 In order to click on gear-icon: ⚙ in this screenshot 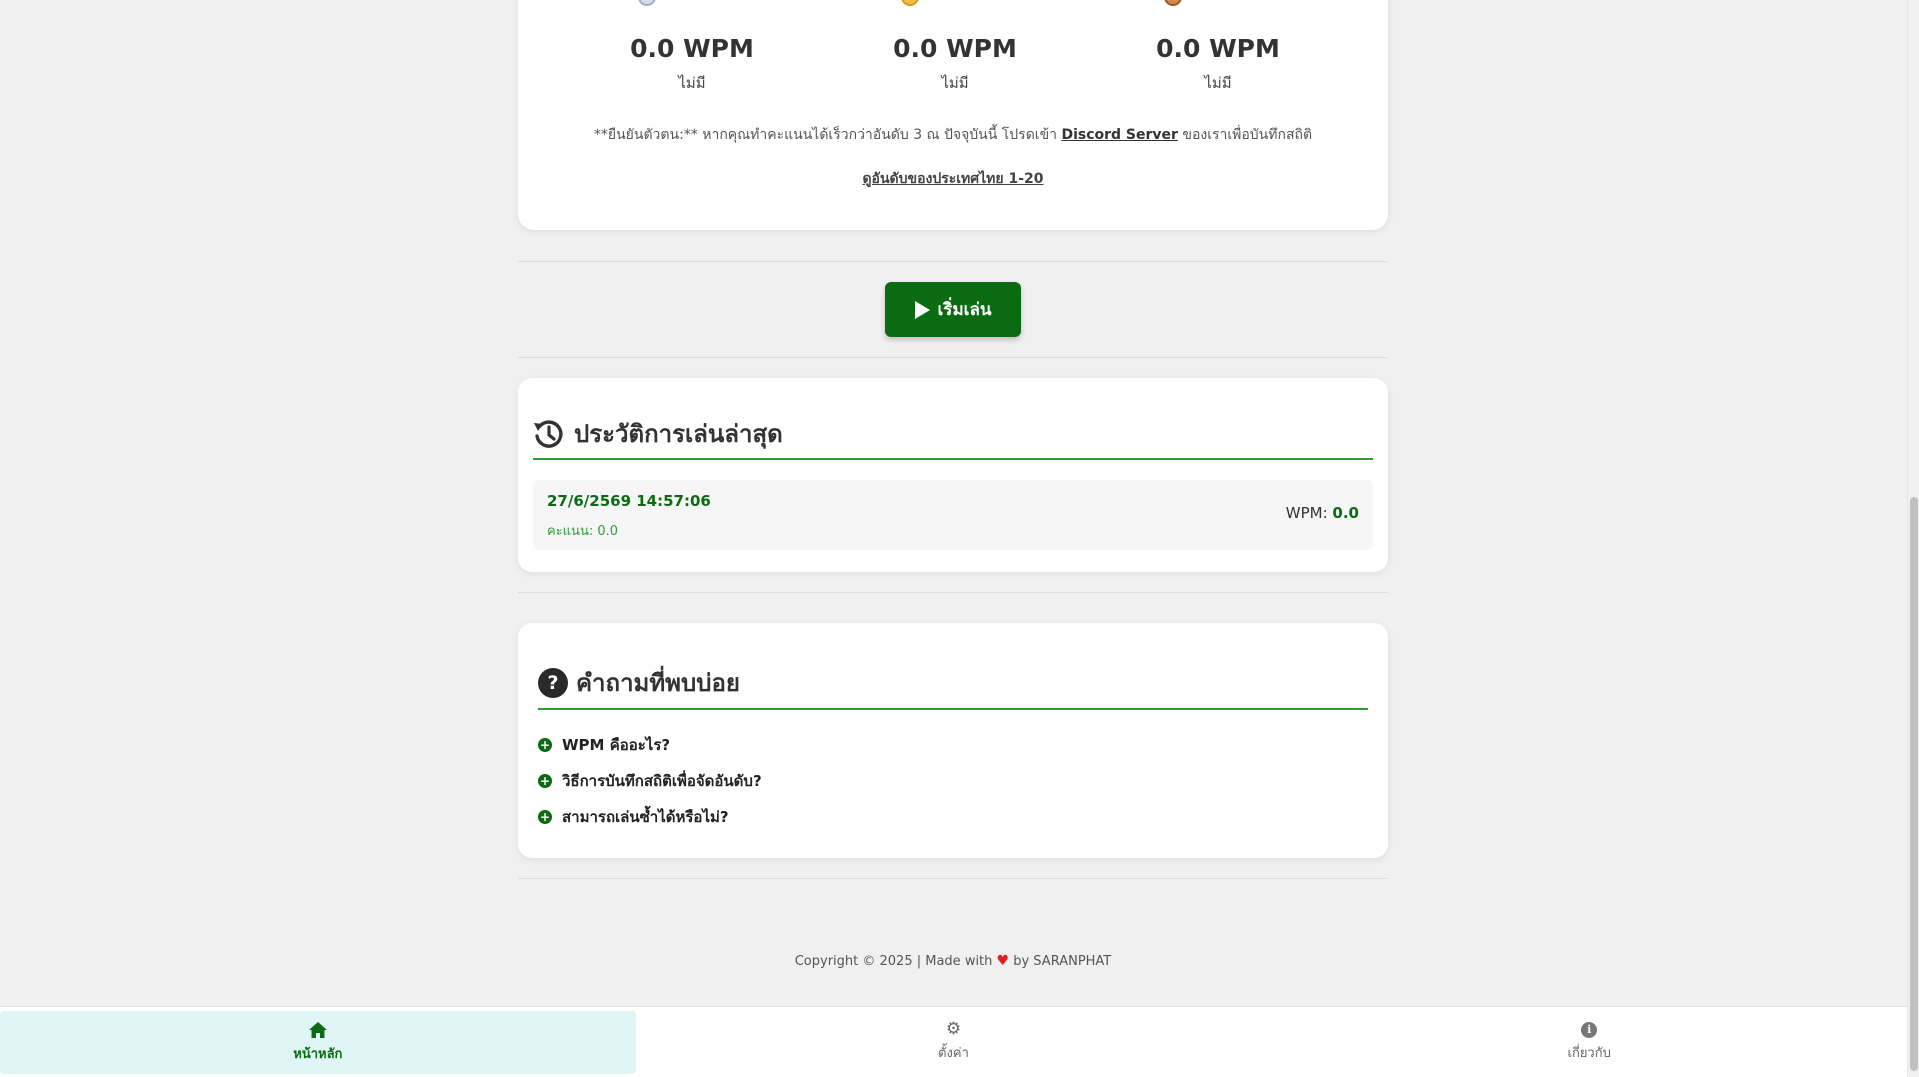, I will do `click(953, 1029)`.